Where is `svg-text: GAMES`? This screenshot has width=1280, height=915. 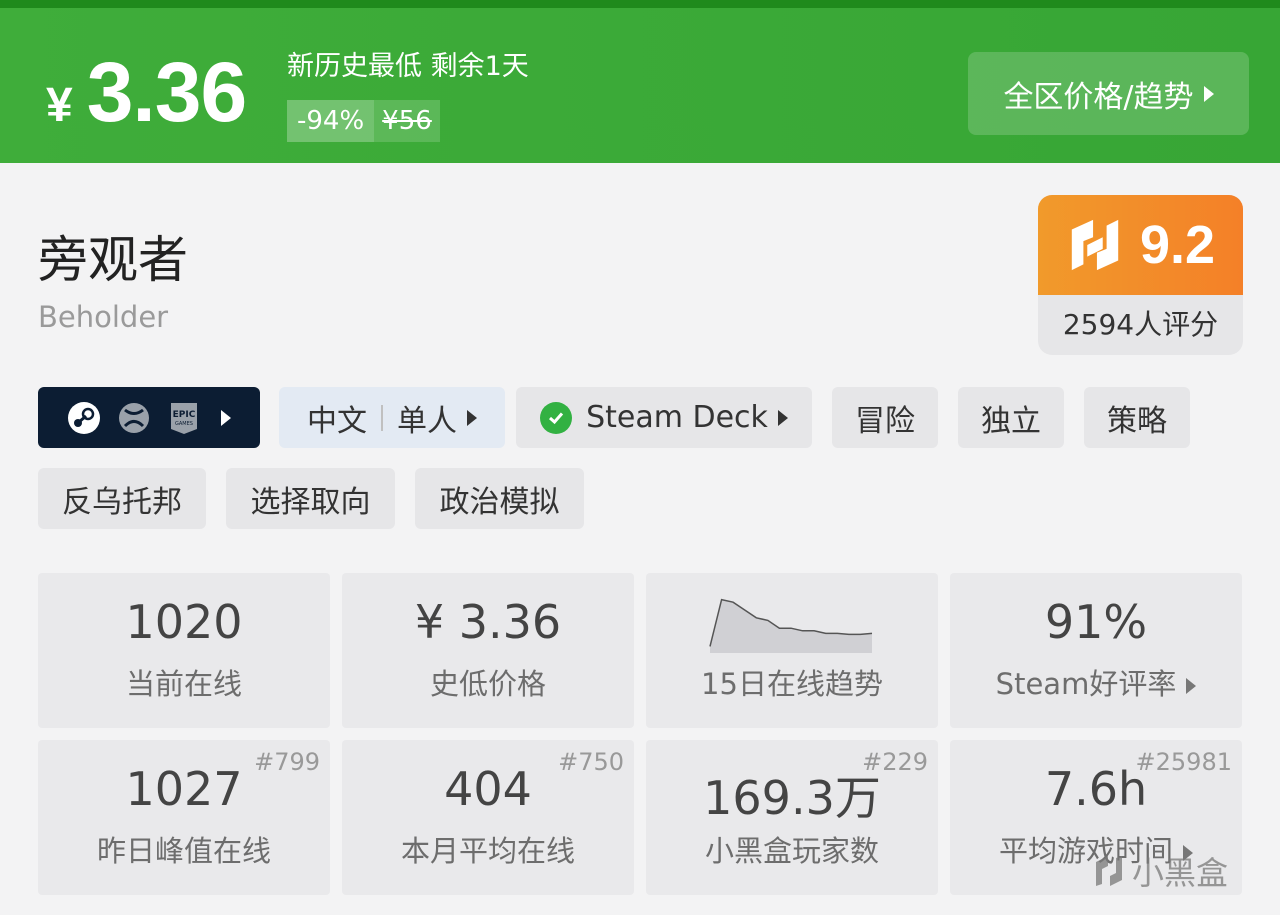
svg-text: GAMES is located at coordinates (184, 424).